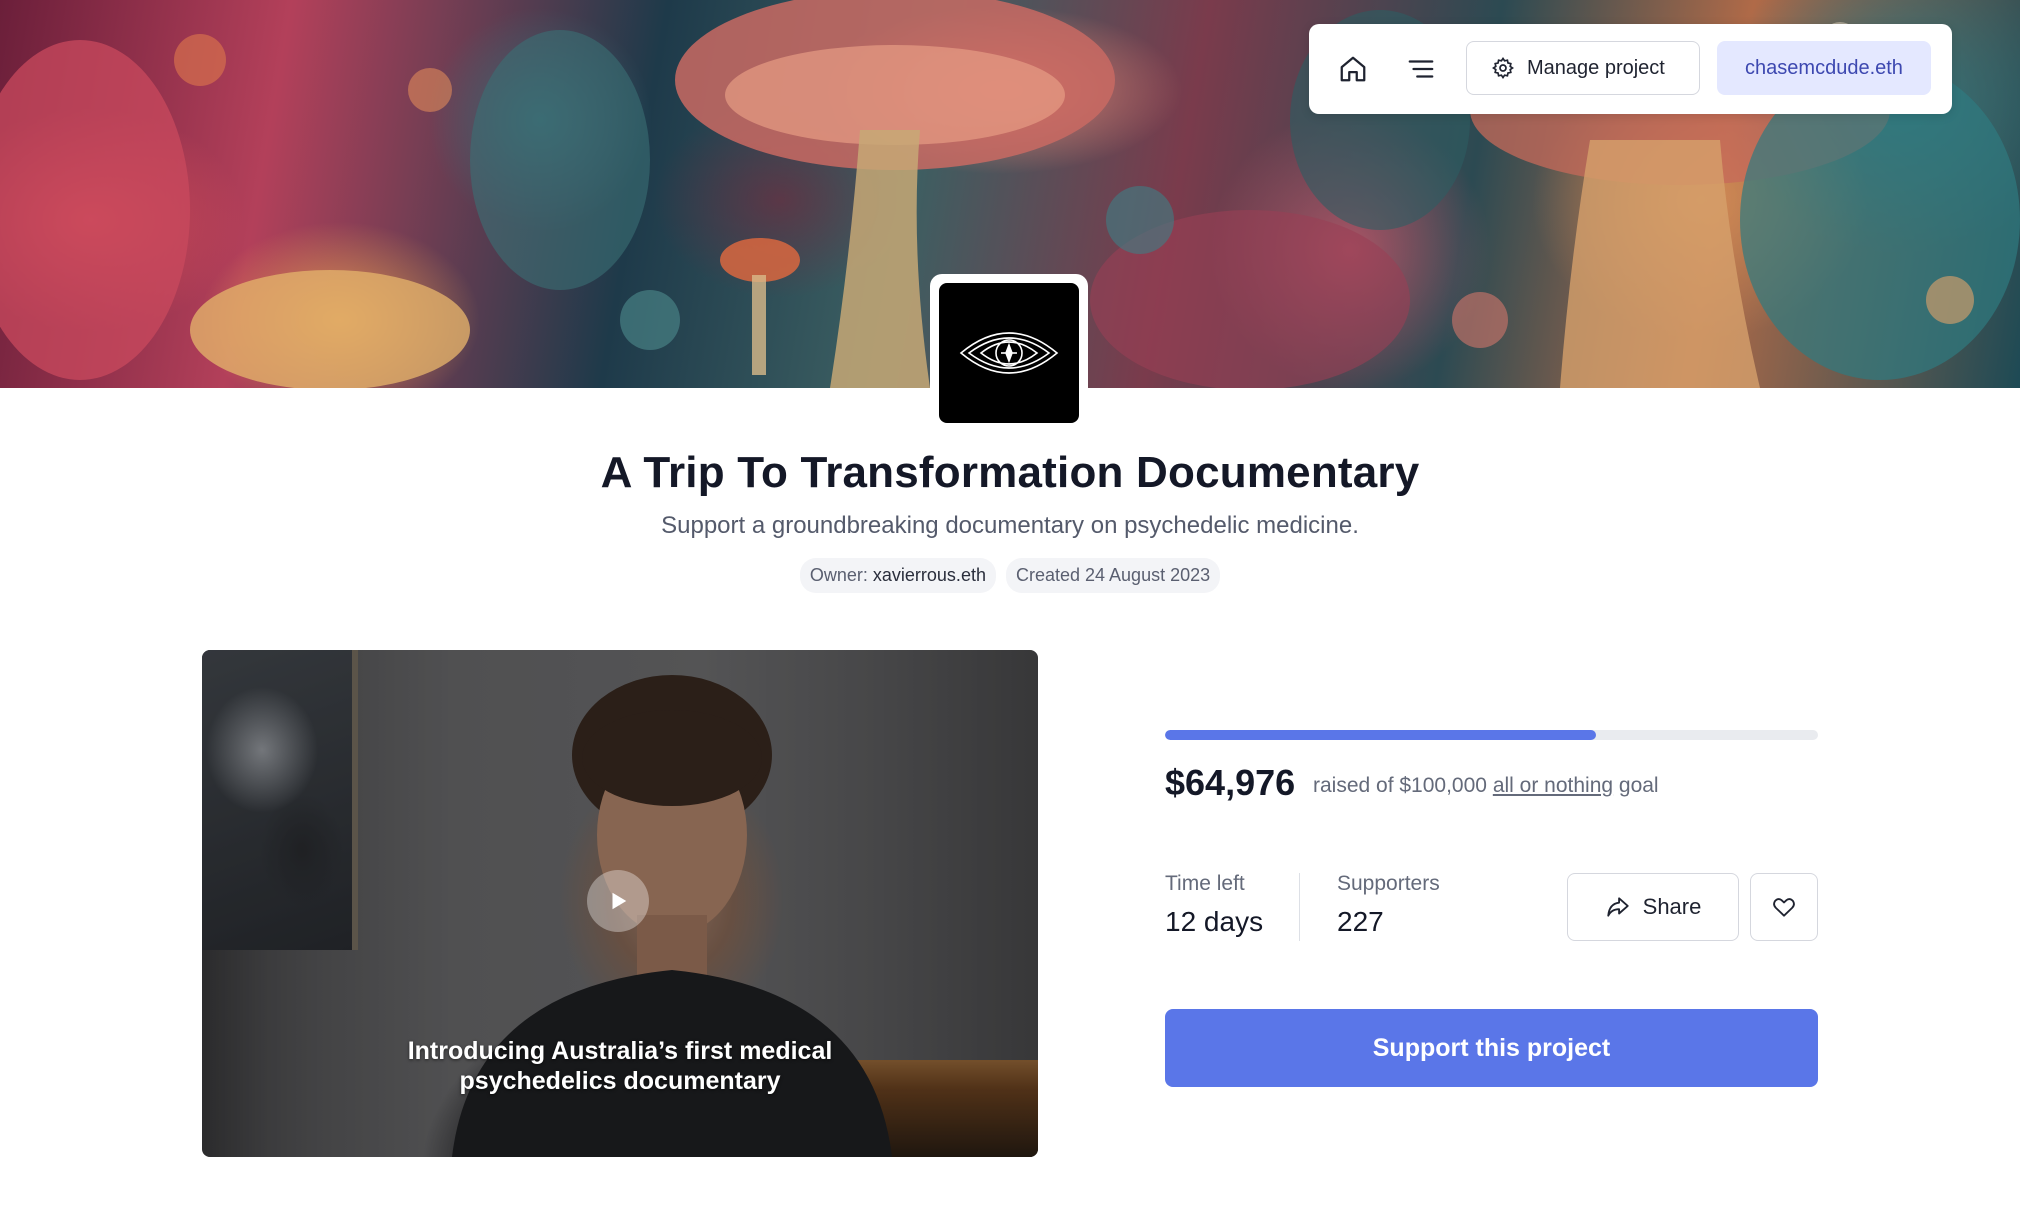 The width and height of the screenshot is (2020, 1232). I want to click on project-logo, so click(1009, 353).